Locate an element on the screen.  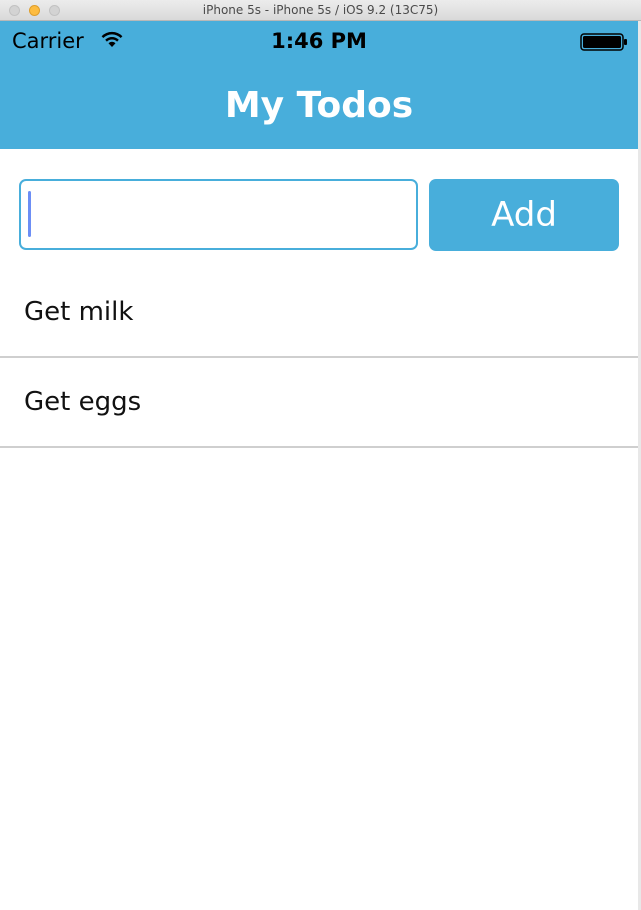
app-header: Carrier 1:46 PM My Todos is located at coordinates (319, 85).